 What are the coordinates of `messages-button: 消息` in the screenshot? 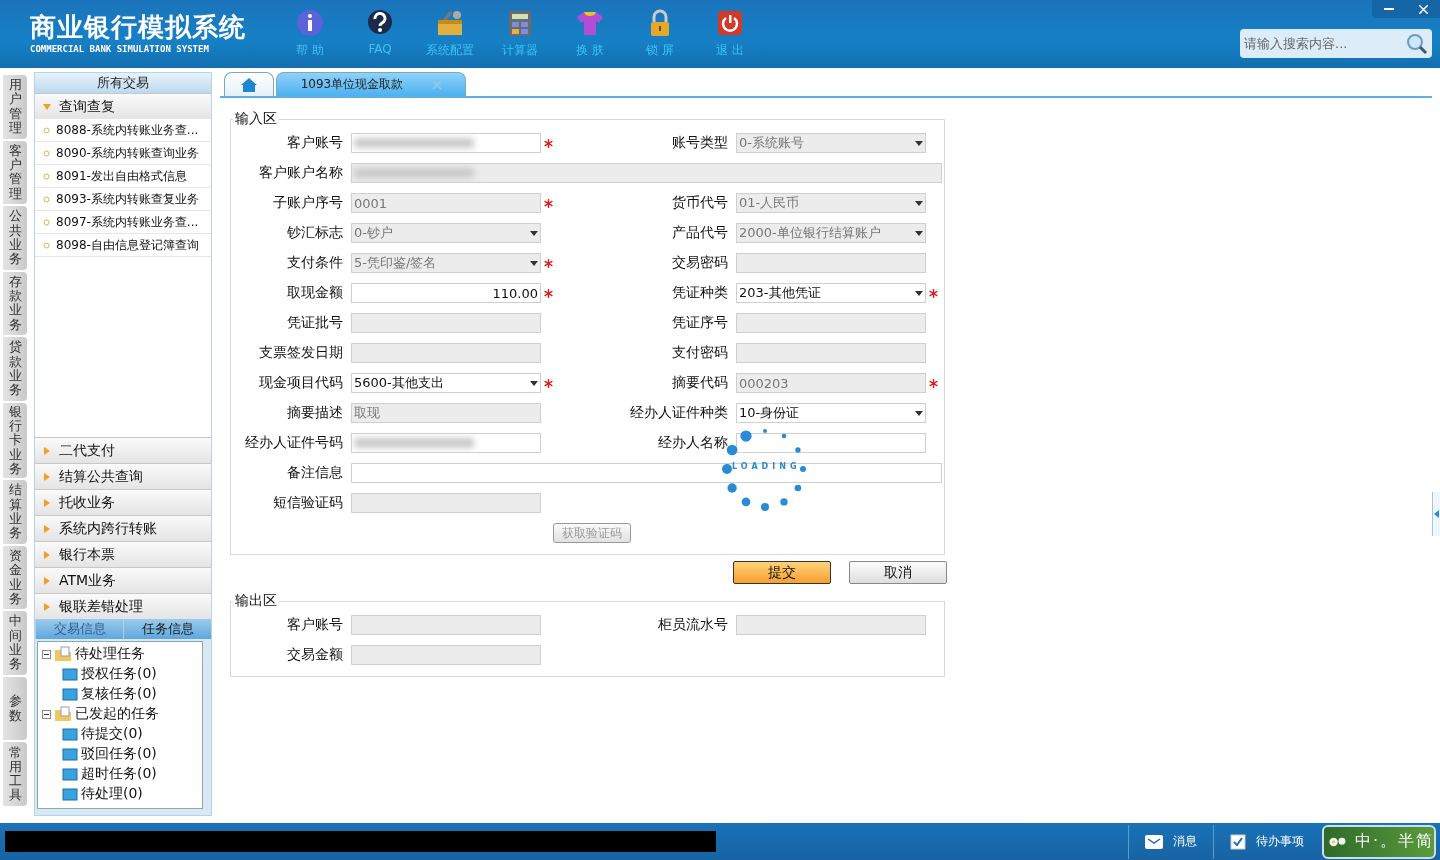 It's located at (1170, 841).